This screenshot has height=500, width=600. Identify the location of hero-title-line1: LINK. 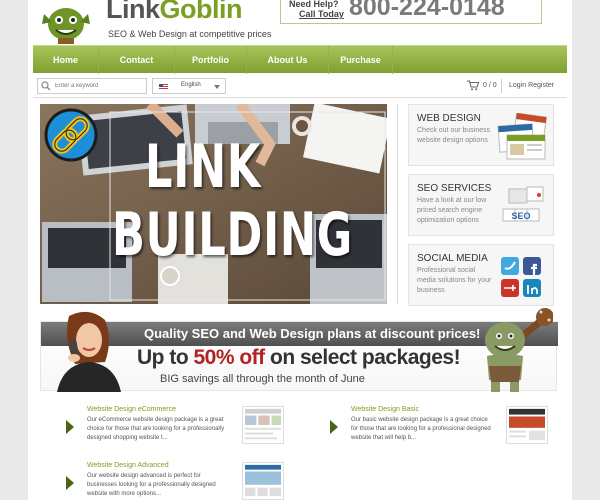
(203, 167).